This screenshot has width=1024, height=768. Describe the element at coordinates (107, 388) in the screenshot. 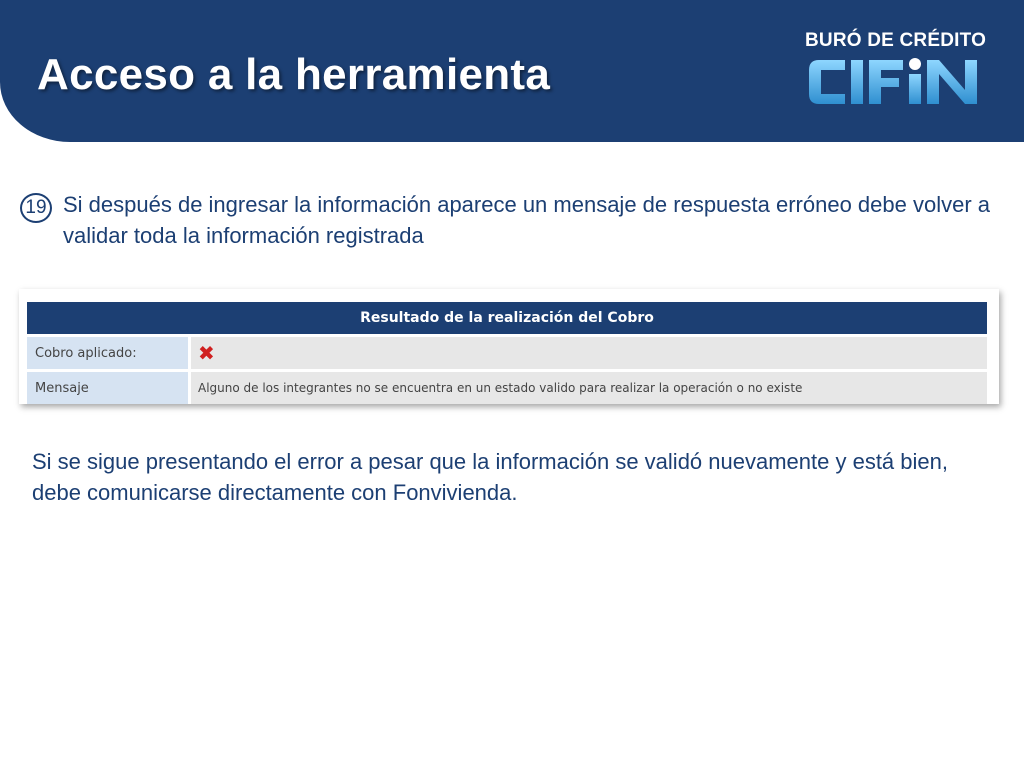

I see `mensaje-label: Mensaje` at that location.